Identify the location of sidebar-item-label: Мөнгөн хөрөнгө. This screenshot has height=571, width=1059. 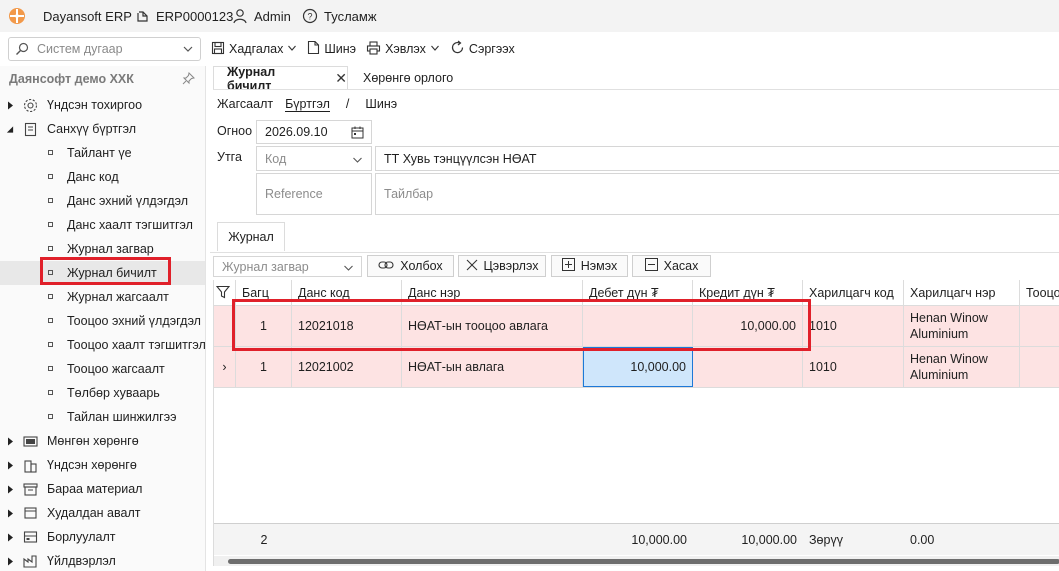
(93, 441).